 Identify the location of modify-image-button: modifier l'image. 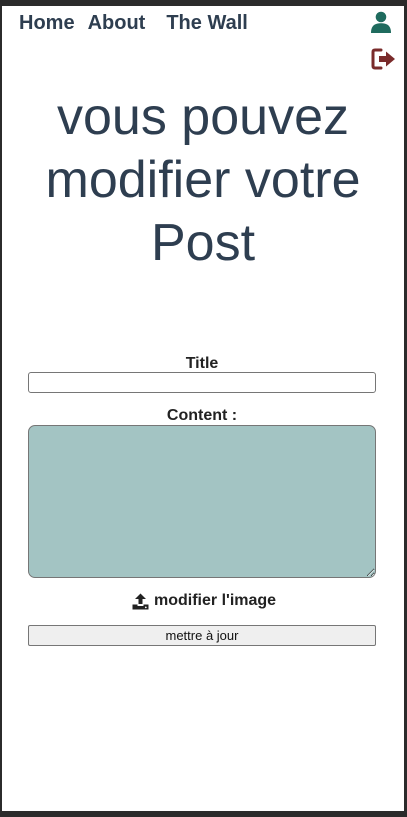
(204, 601).